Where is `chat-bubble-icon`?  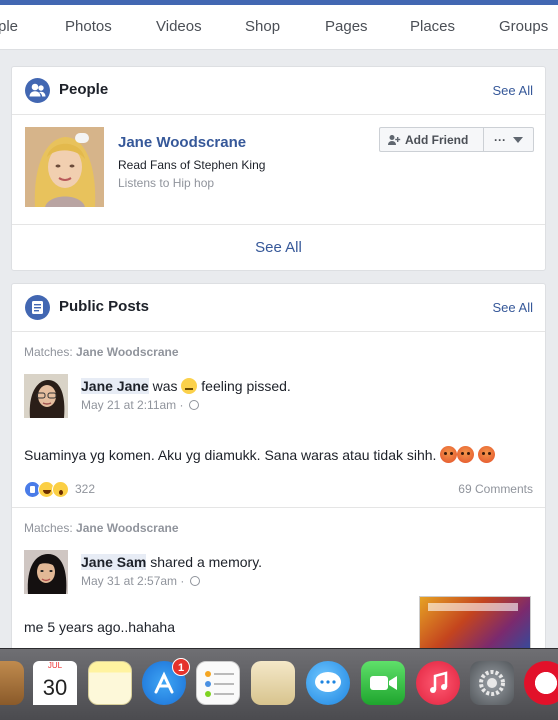
chat-bubble-icon is located at coordinates (328, 682).